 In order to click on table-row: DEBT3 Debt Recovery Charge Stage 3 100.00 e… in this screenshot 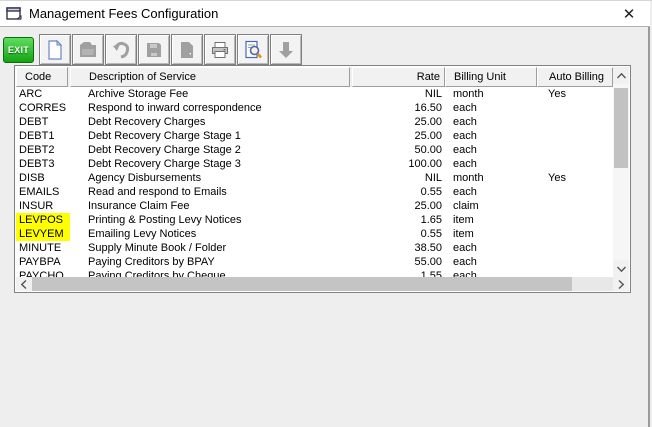, I will do `click(314, 164)`.